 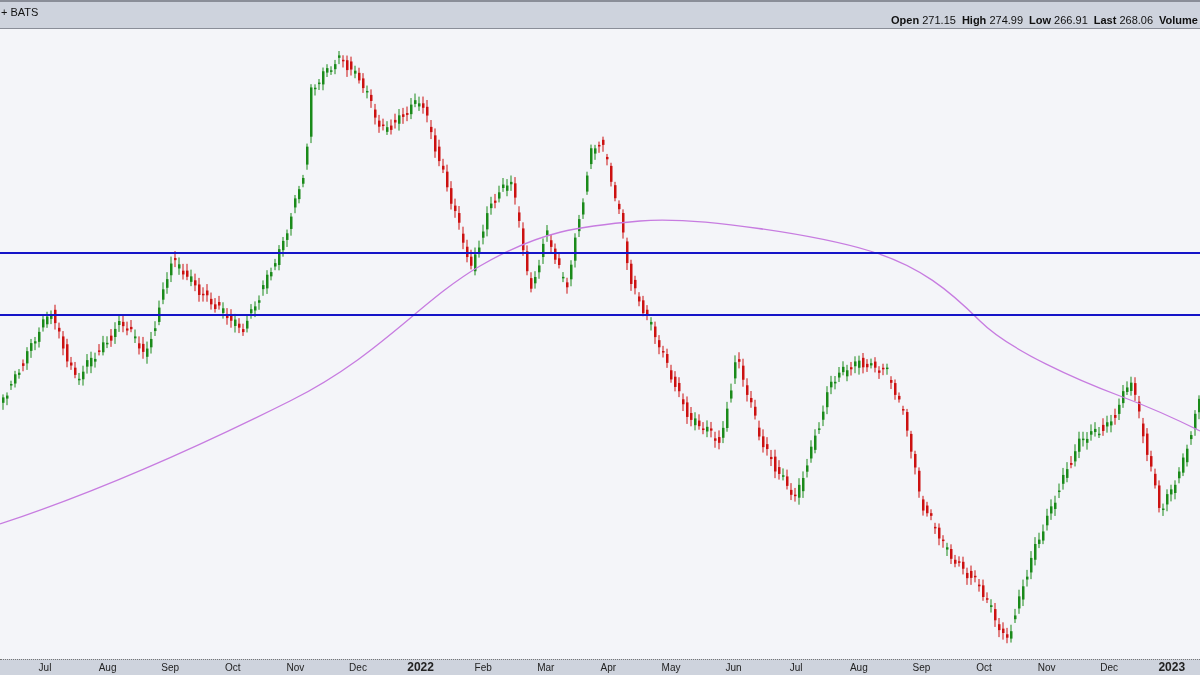 I want to click on axis-label: 2023, so click(x=1172, y=667).